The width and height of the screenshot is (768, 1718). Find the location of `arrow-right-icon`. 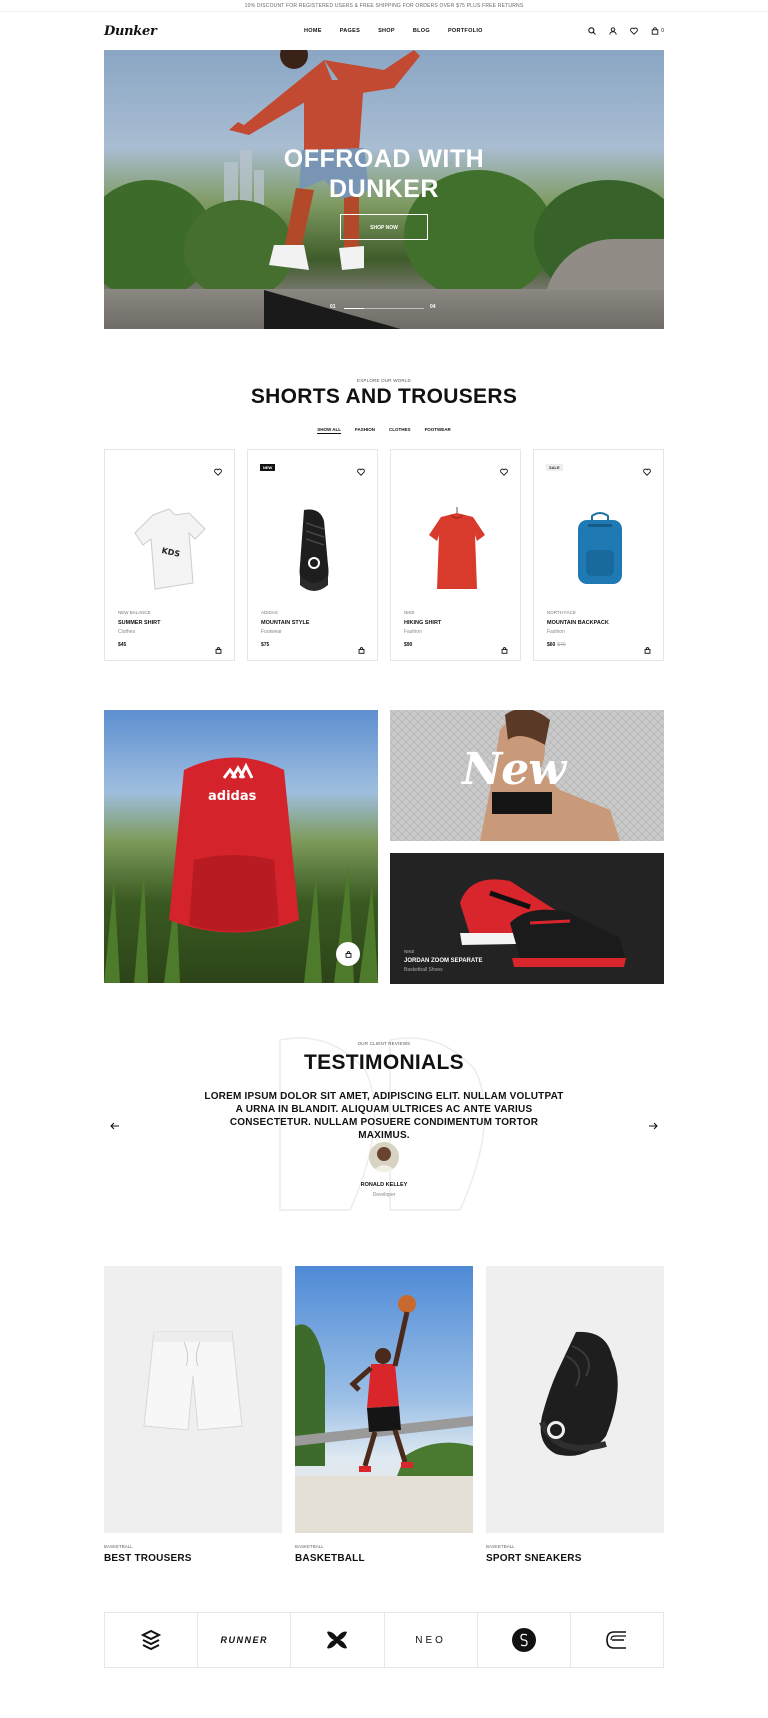

arrow-right-icon is located at coordinates (653, 1126).